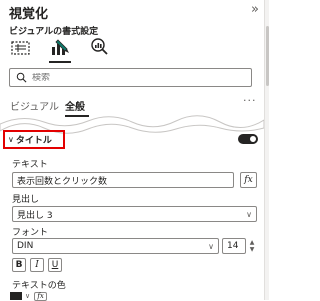 This screenshot has width=320, height=301. Describe the element at coordinates (41, 296) in the screenshot. I see `color-fx-button: fx` at that location.